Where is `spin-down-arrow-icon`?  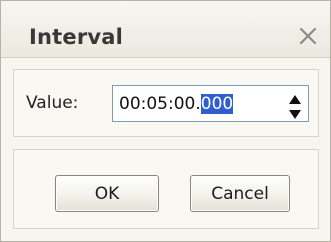 spin-down-arrow-icon is located at coordinates (295, 114).